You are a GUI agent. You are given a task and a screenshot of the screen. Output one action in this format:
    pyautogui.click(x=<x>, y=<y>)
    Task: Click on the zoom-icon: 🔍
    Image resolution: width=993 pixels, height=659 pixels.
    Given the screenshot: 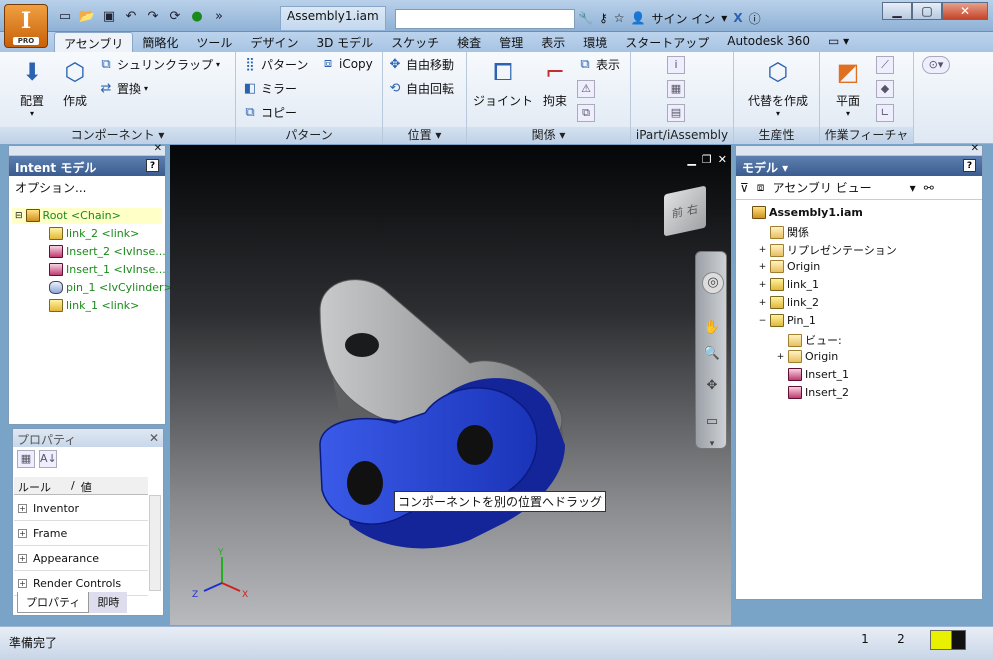 What is the action you would take?
    pyautogui.click(x=712, y=354)
    